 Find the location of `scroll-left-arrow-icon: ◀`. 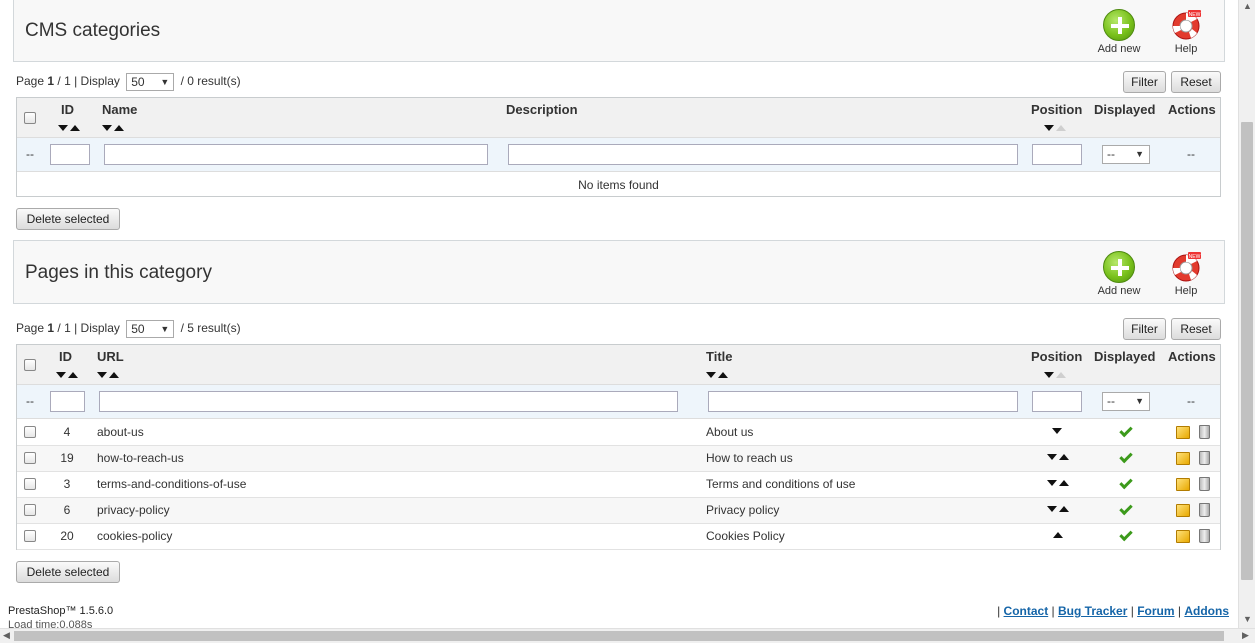

scroll-left-arrow-icon: ◀ is located at coordinates (6, 635).